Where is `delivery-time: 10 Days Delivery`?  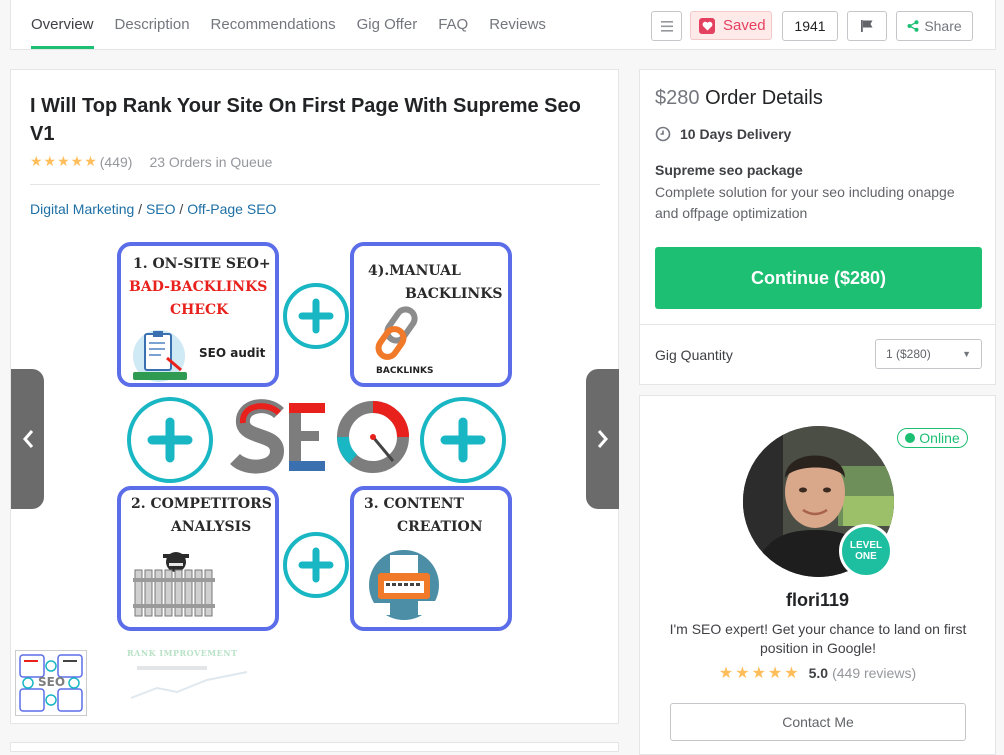 delivery-time: 10 Days Delivery is located at coordinates (723, 134).